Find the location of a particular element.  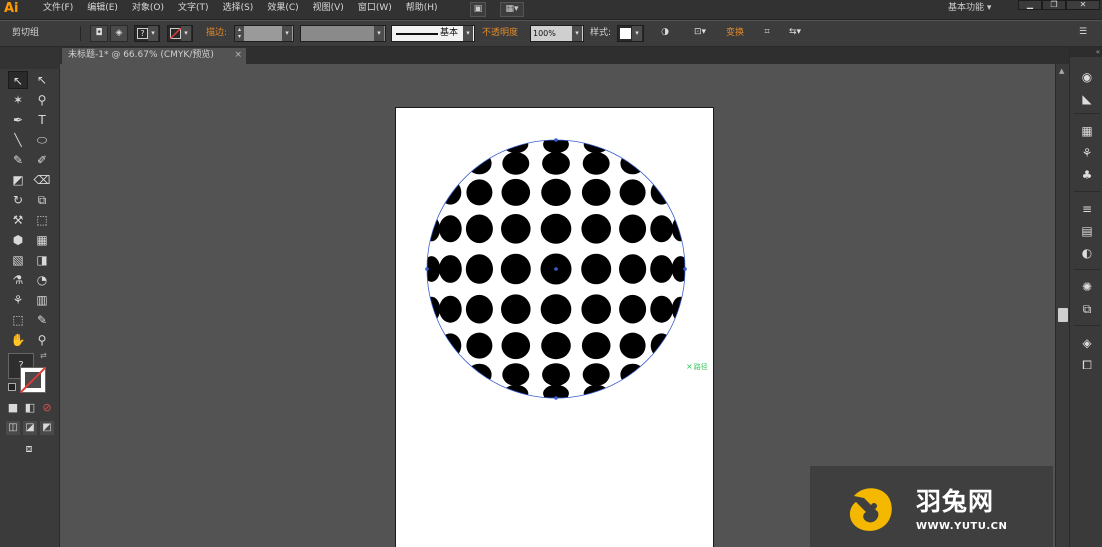

stroke-swatch is located at coordinates (33, 380).